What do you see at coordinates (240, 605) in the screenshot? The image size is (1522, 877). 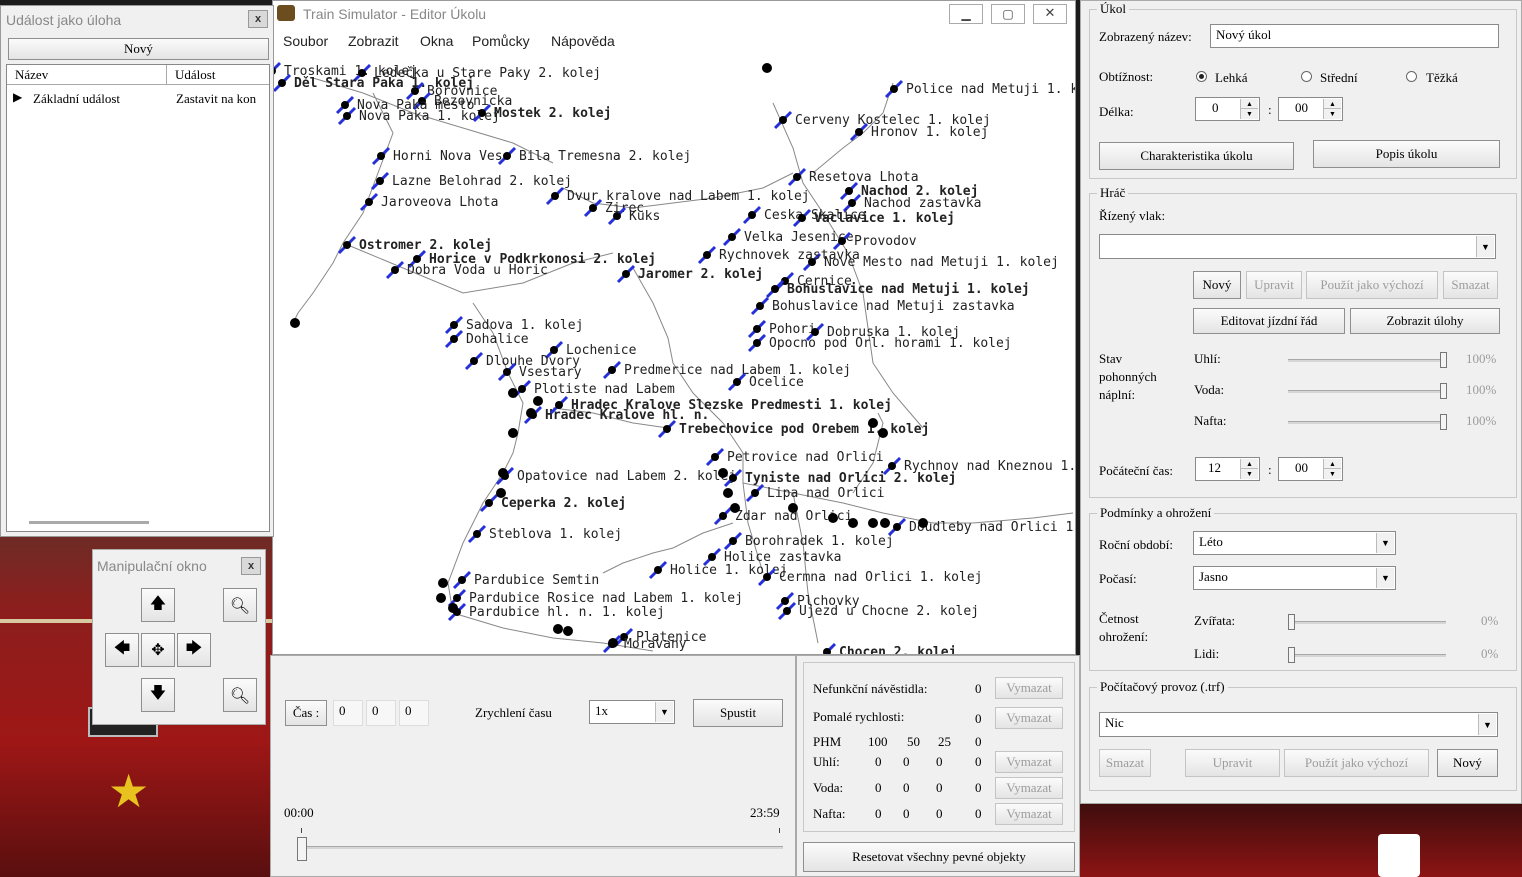 I see `zoom-in-button: 🔍︎` at bounding box center [240, 605].